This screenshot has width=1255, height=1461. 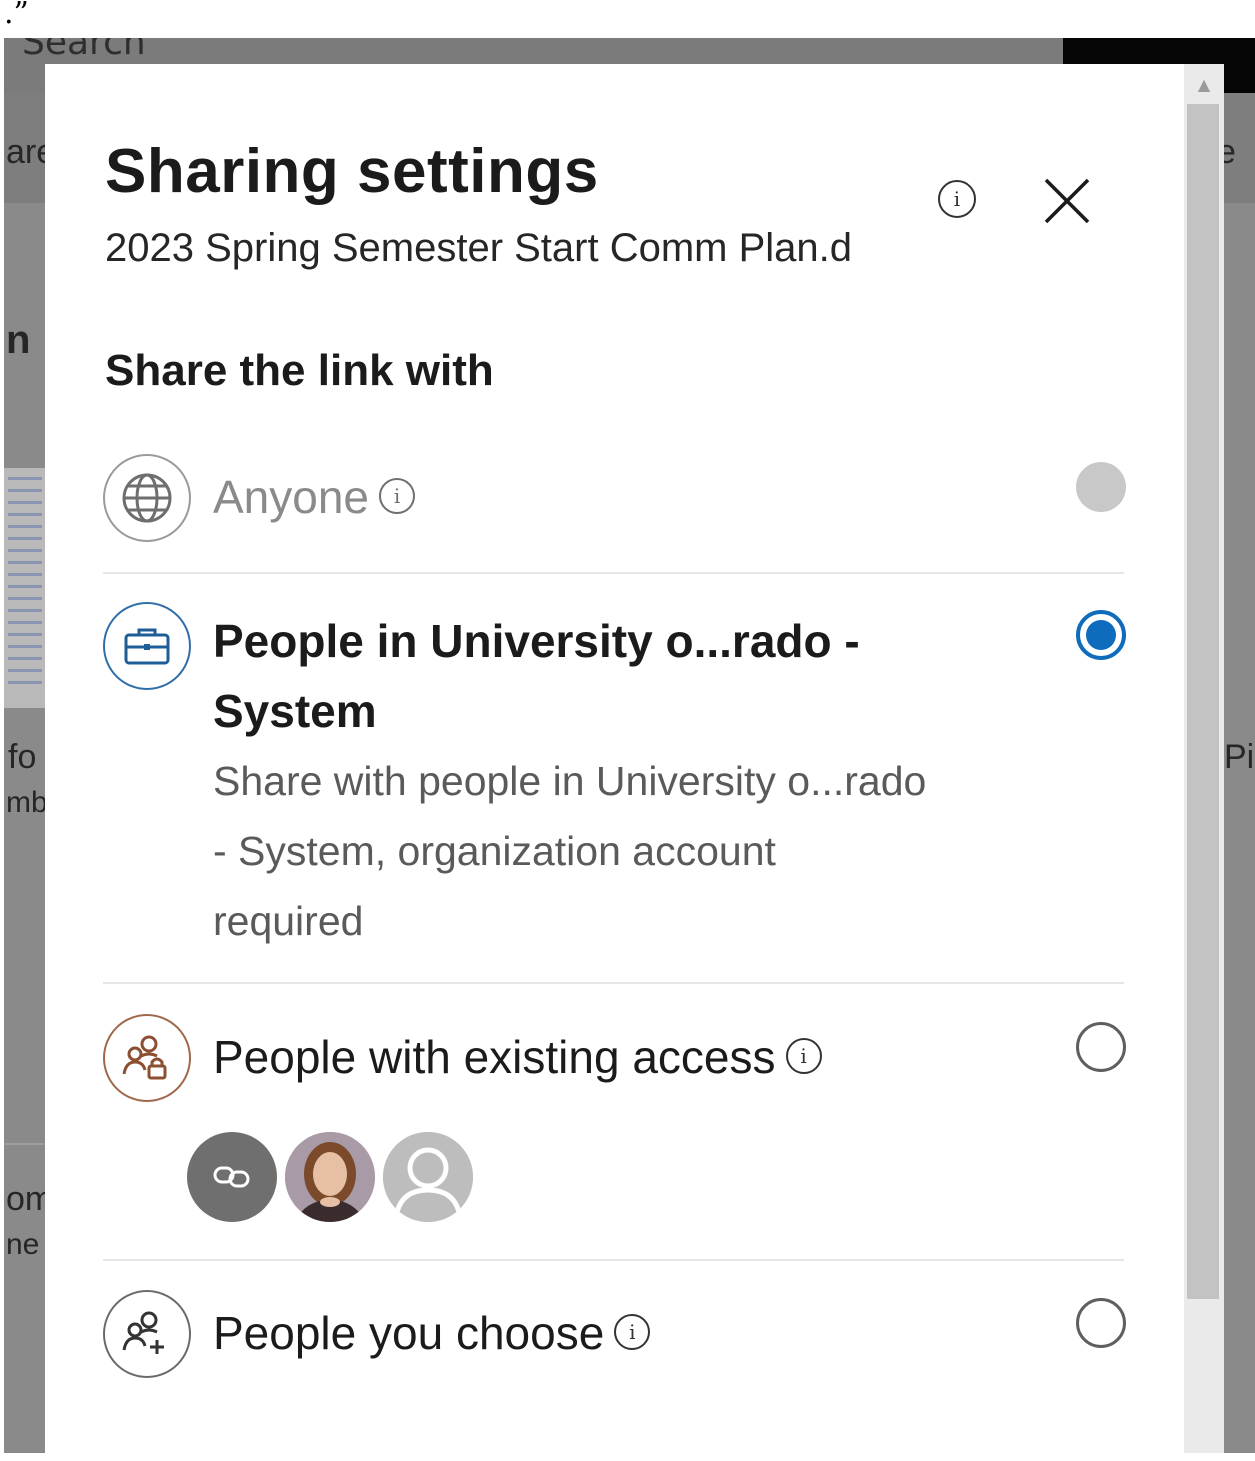 What do you see at coordinates (147, 1334) in the screenshot?
I see `people-add-icon` at bounding box center [147, 1334].